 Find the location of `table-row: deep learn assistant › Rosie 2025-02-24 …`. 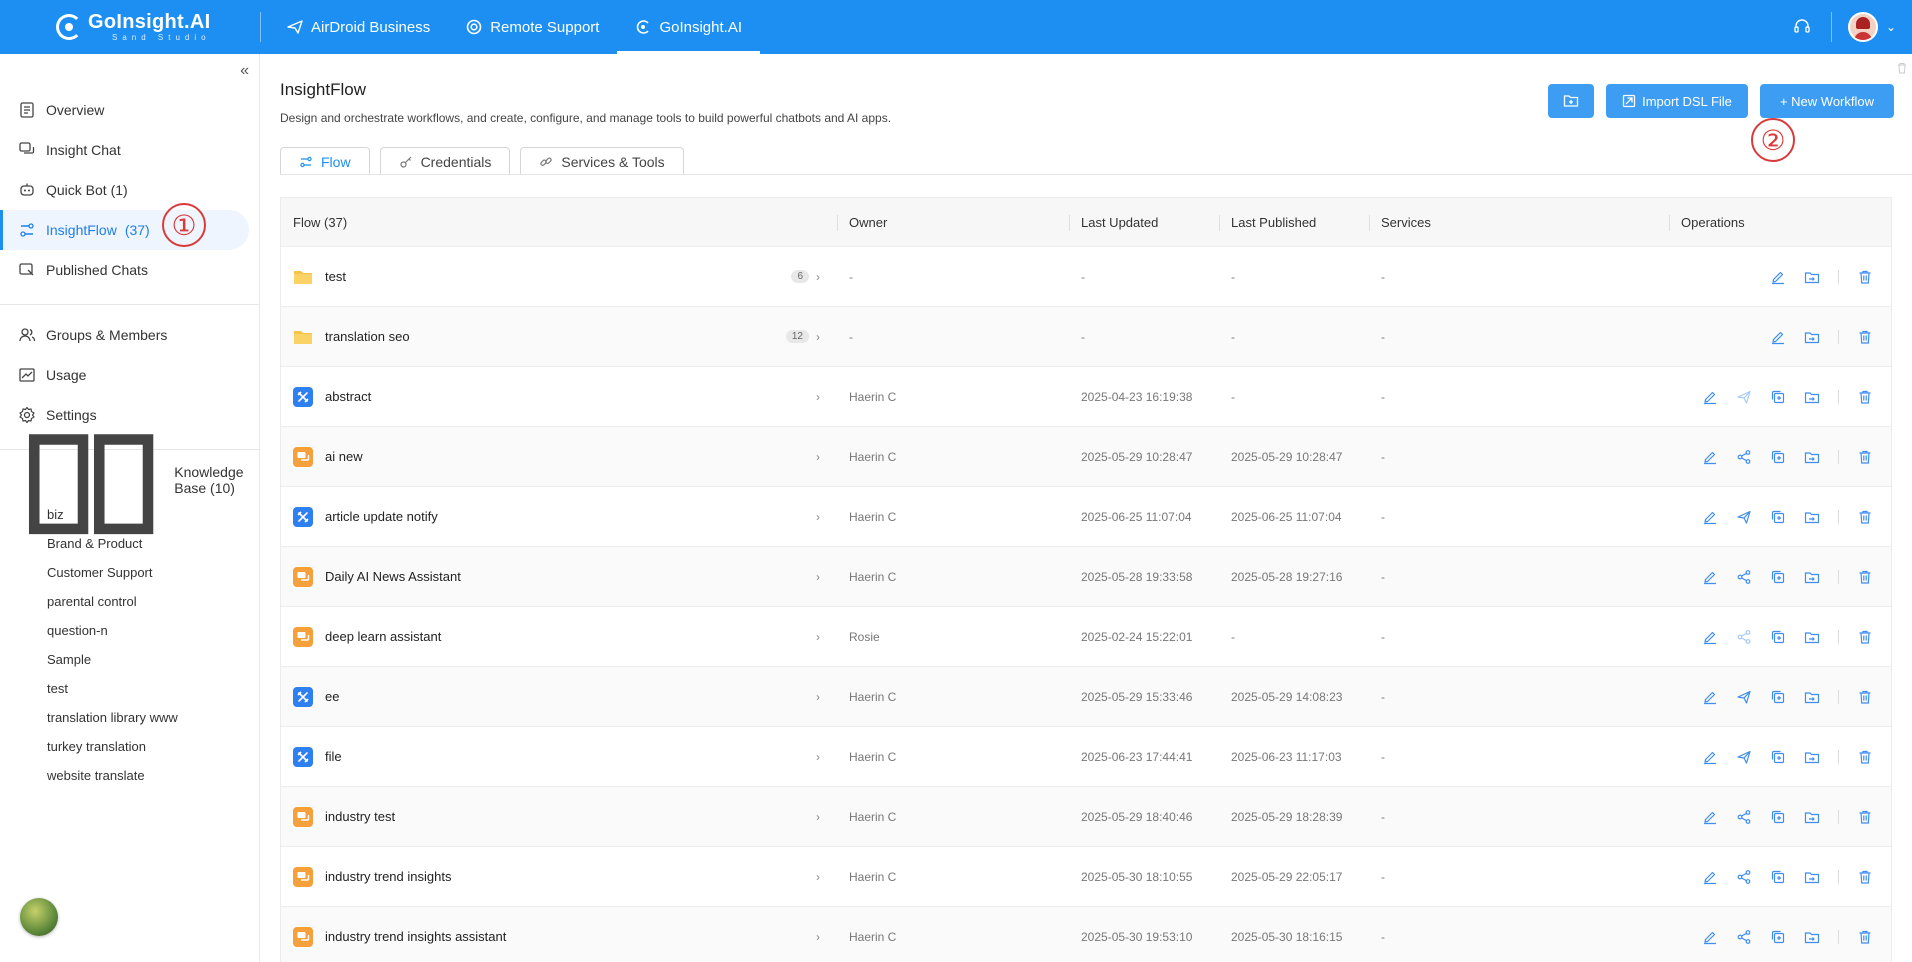

table-row: deep learn assistant › Rosie 2025-02-24 … is located at coordinates (1086, 637).